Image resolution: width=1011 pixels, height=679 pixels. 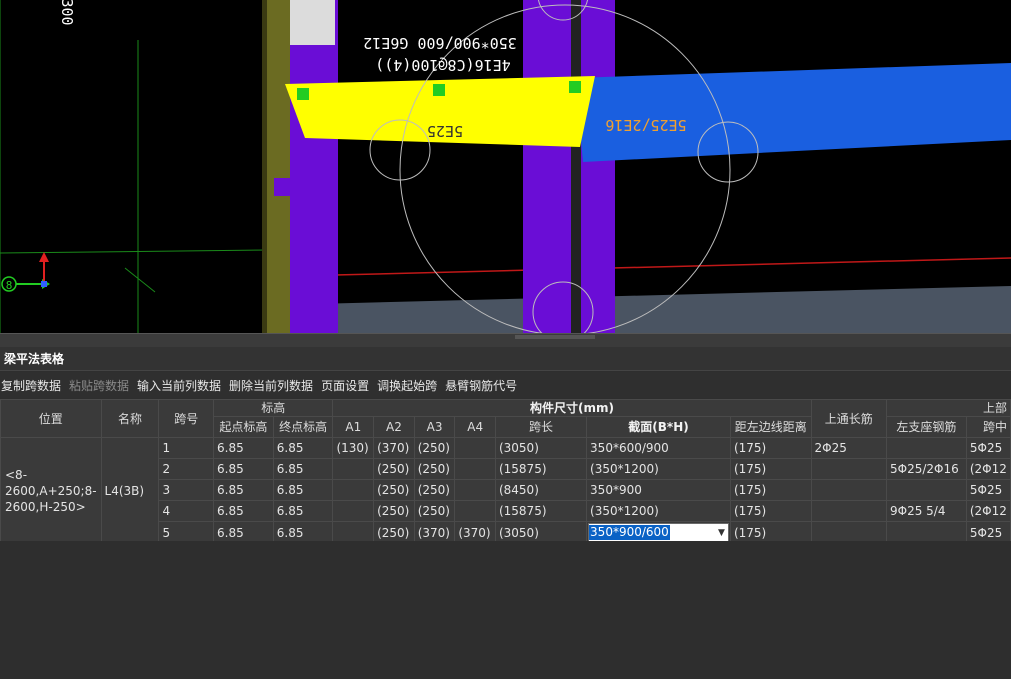 I want to click on header-a2: A2, so click(x=394, y=427).